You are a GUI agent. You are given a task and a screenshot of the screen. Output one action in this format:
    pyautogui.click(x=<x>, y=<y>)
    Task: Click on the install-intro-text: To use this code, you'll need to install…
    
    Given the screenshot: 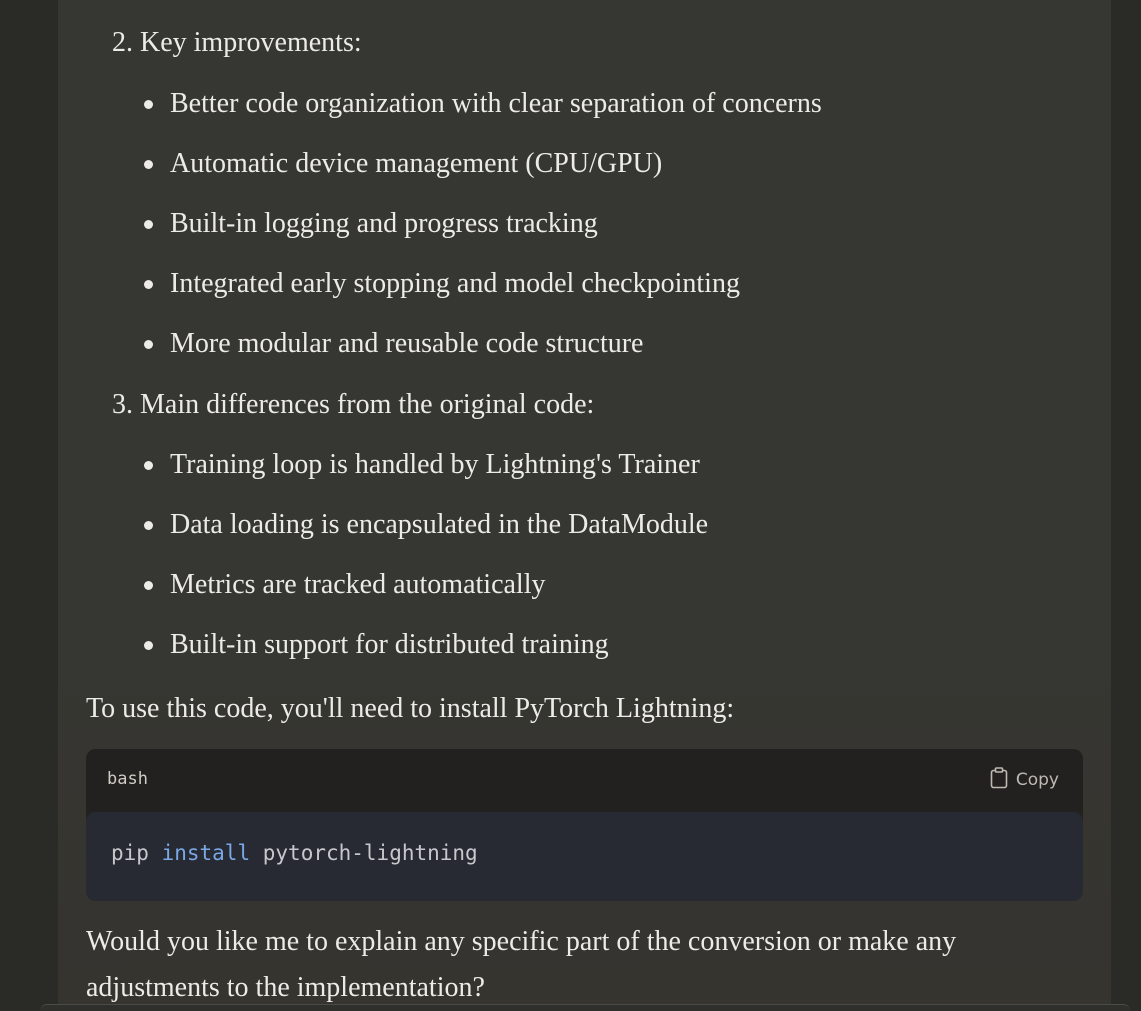 What is the action you would take?
    pyautogui.click(x=410, y=708)
    